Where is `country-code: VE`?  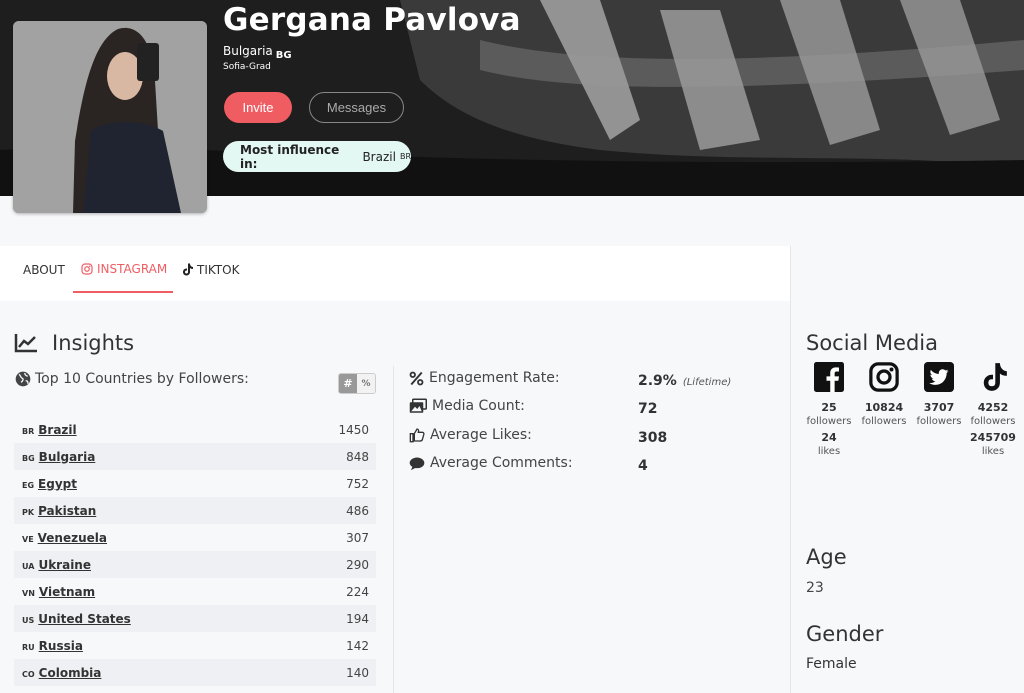 country-code: VE is located at coordinates (28, 539).